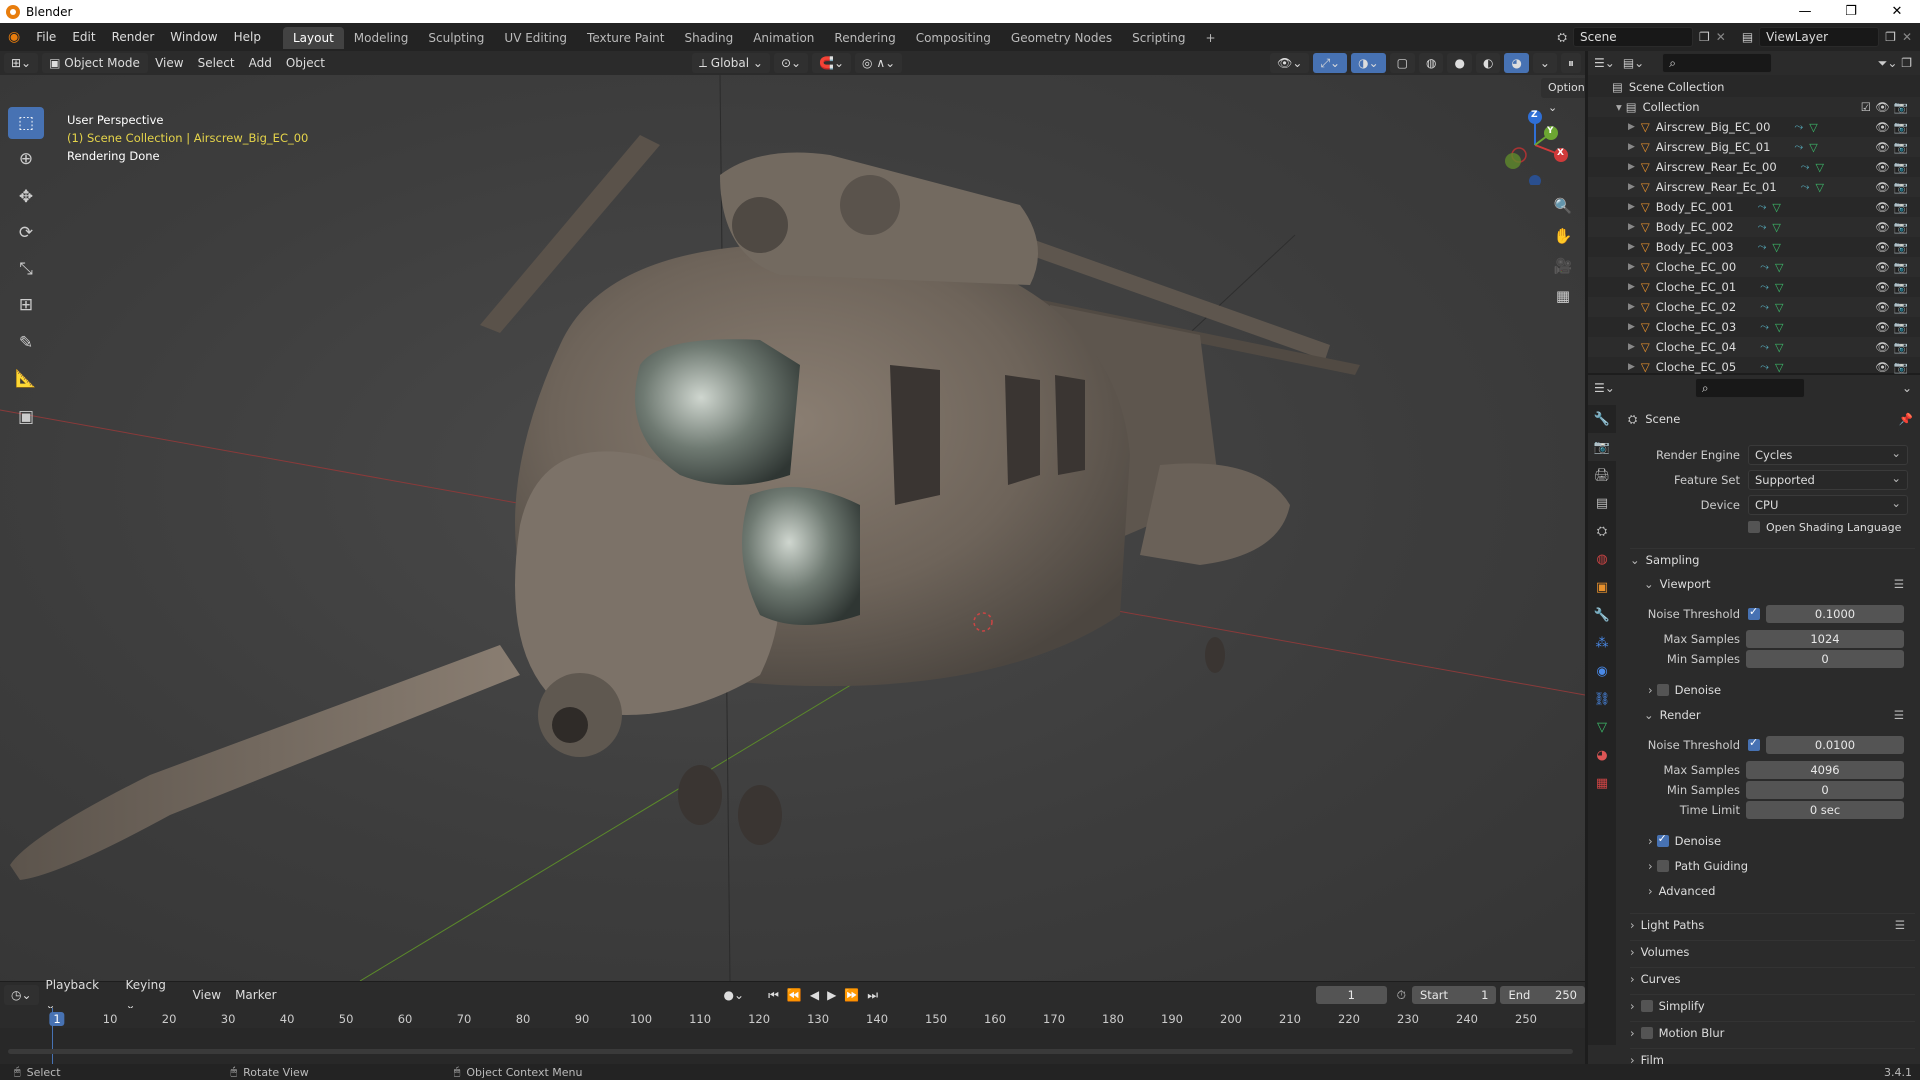 This screenshot has height=1080, width=1920. I want to click on tab-sculpting: Sculpting, so click(456, 38).